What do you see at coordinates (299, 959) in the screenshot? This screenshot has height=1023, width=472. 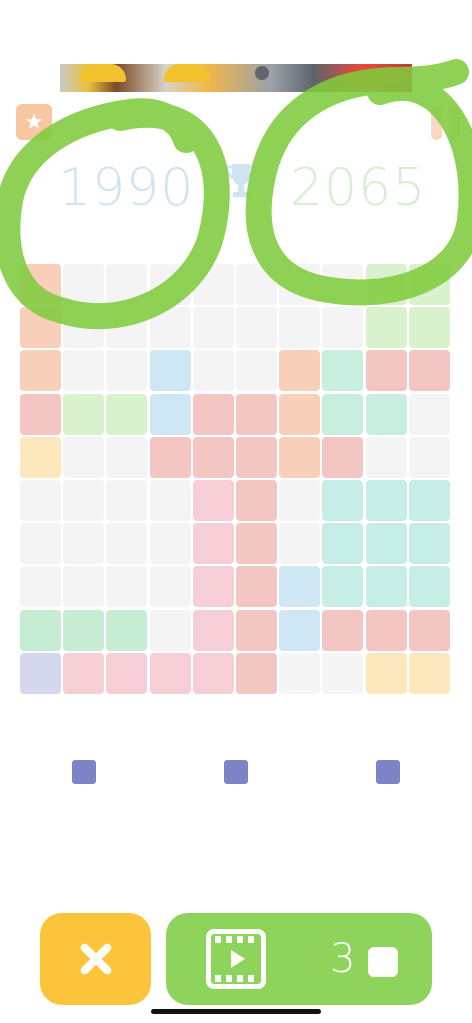 I see `watch-video-button: 3` at bounding box center [299, 959].